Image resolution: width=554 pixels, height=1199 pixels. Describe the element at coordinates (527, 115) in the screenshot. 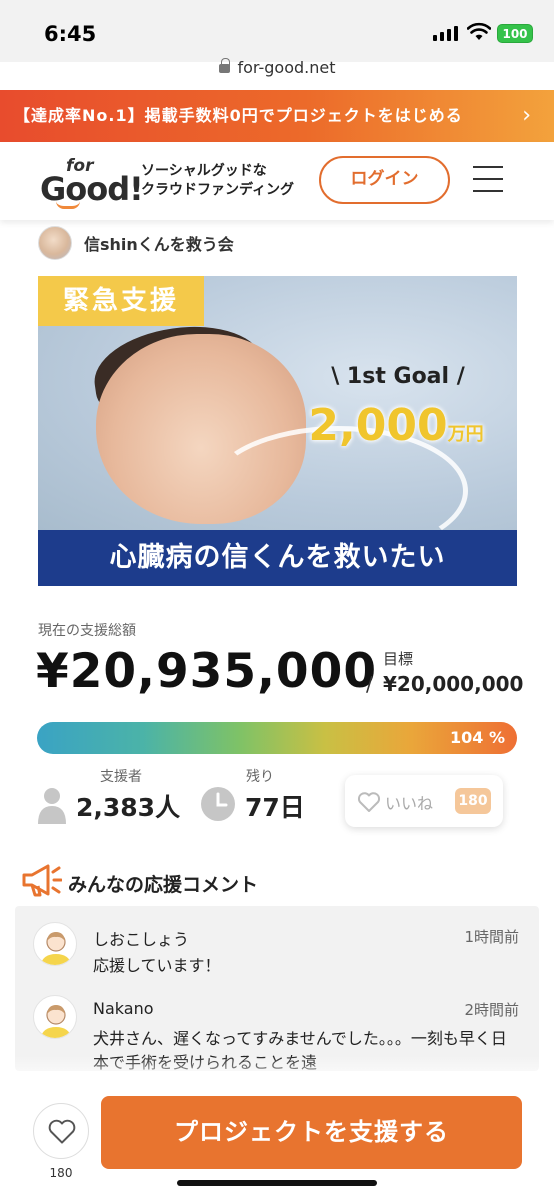

I see `chevron-right-icon: ›` at that location.